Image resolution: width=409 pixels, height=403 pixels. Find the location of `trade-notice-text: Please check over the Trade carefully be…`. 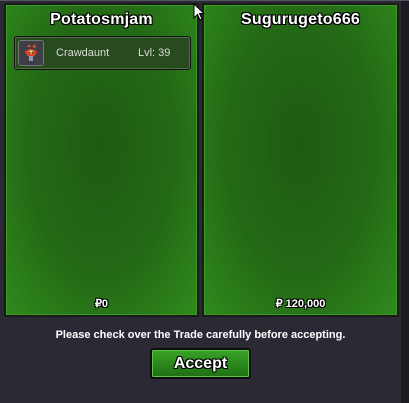

trade-notice-text: Please check over the Trade carefully be… is located at coordinates (200, 335).